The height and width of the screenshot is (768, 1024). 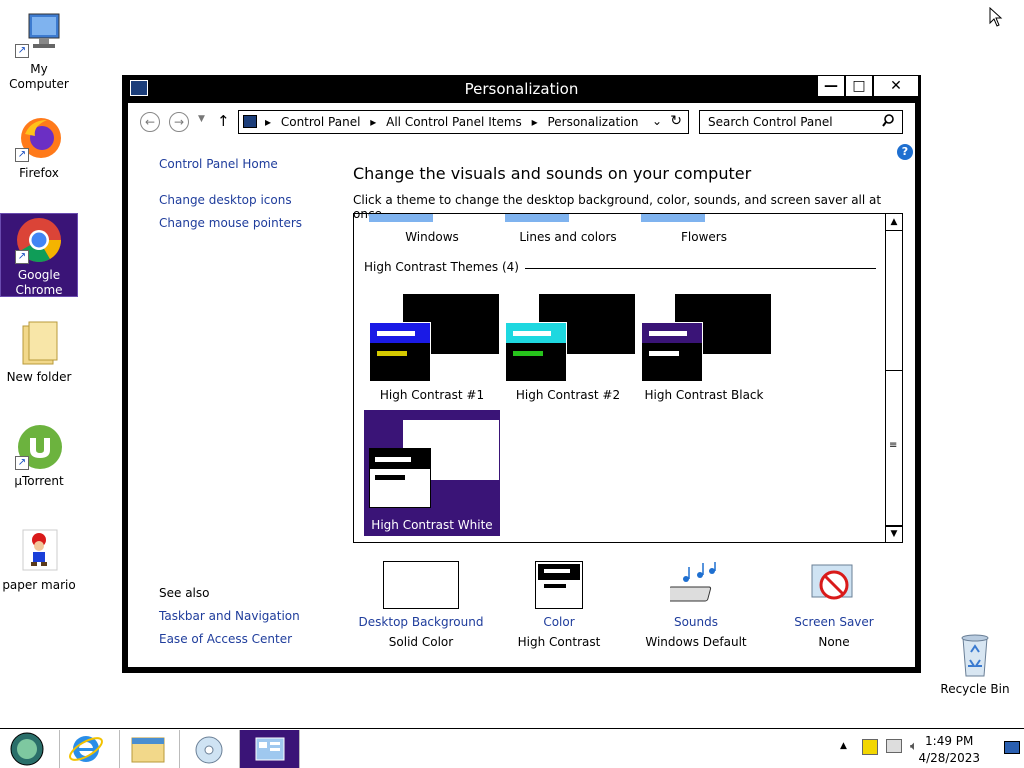 I want to click on forward-button: →, so click(x=179, y=122).